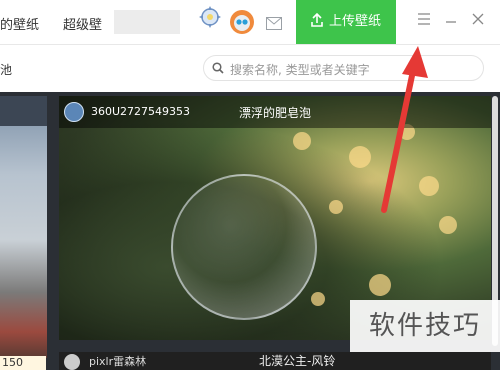  Describe the element at coordinates (404, 129) in the screenshot. I see `annotation-arrow-icon` at that location.